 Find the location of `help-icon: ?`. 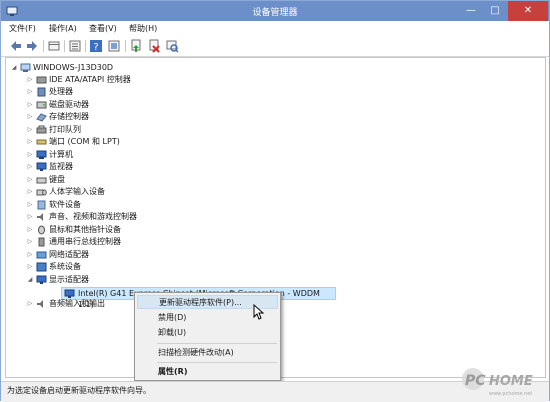

help-icon: ? is located at coordinates (96, 46).